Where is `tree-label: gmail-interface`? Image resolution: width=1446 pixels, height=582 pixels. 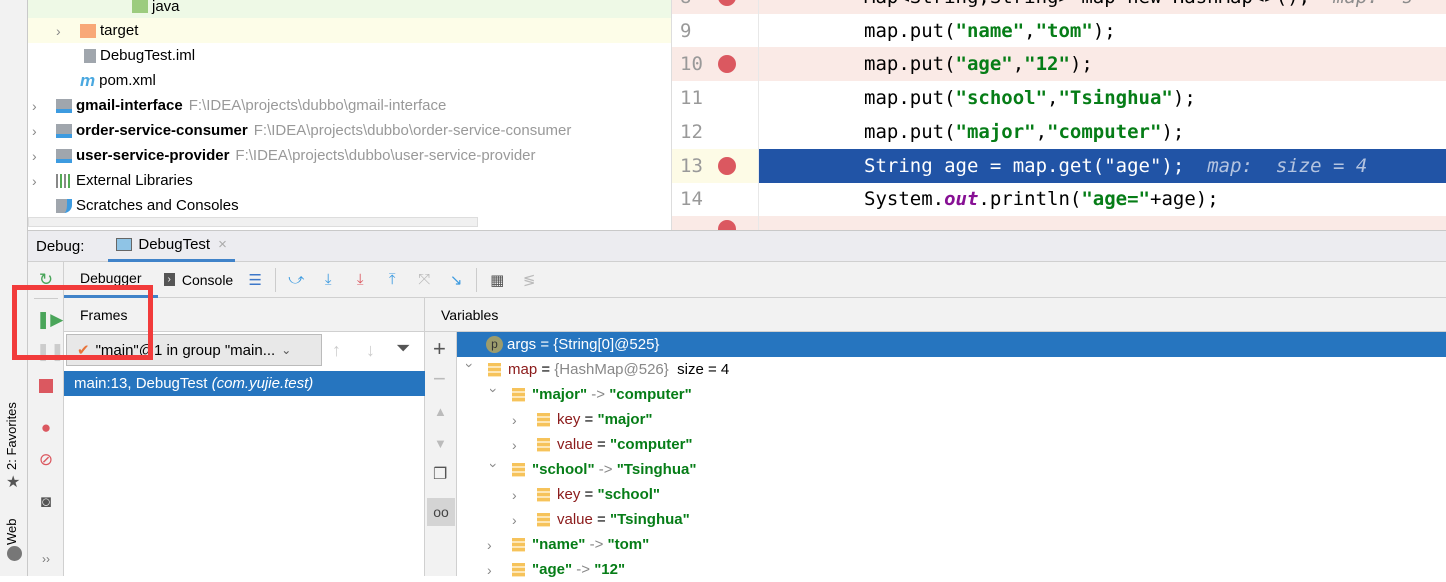
tree-label: gmail-interface is located at coordinates (129, 105).